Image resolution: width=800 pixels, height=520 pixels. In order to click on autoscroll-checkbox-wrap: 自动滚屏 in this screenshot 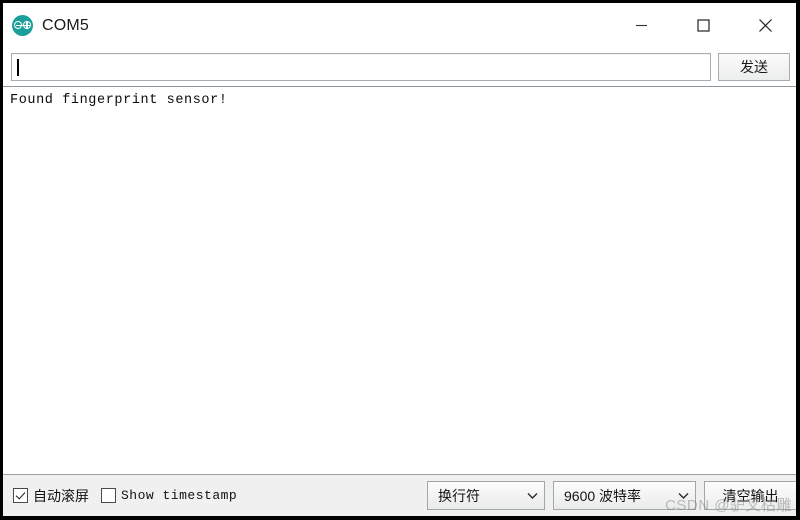, I will do `click(51, 496)`.